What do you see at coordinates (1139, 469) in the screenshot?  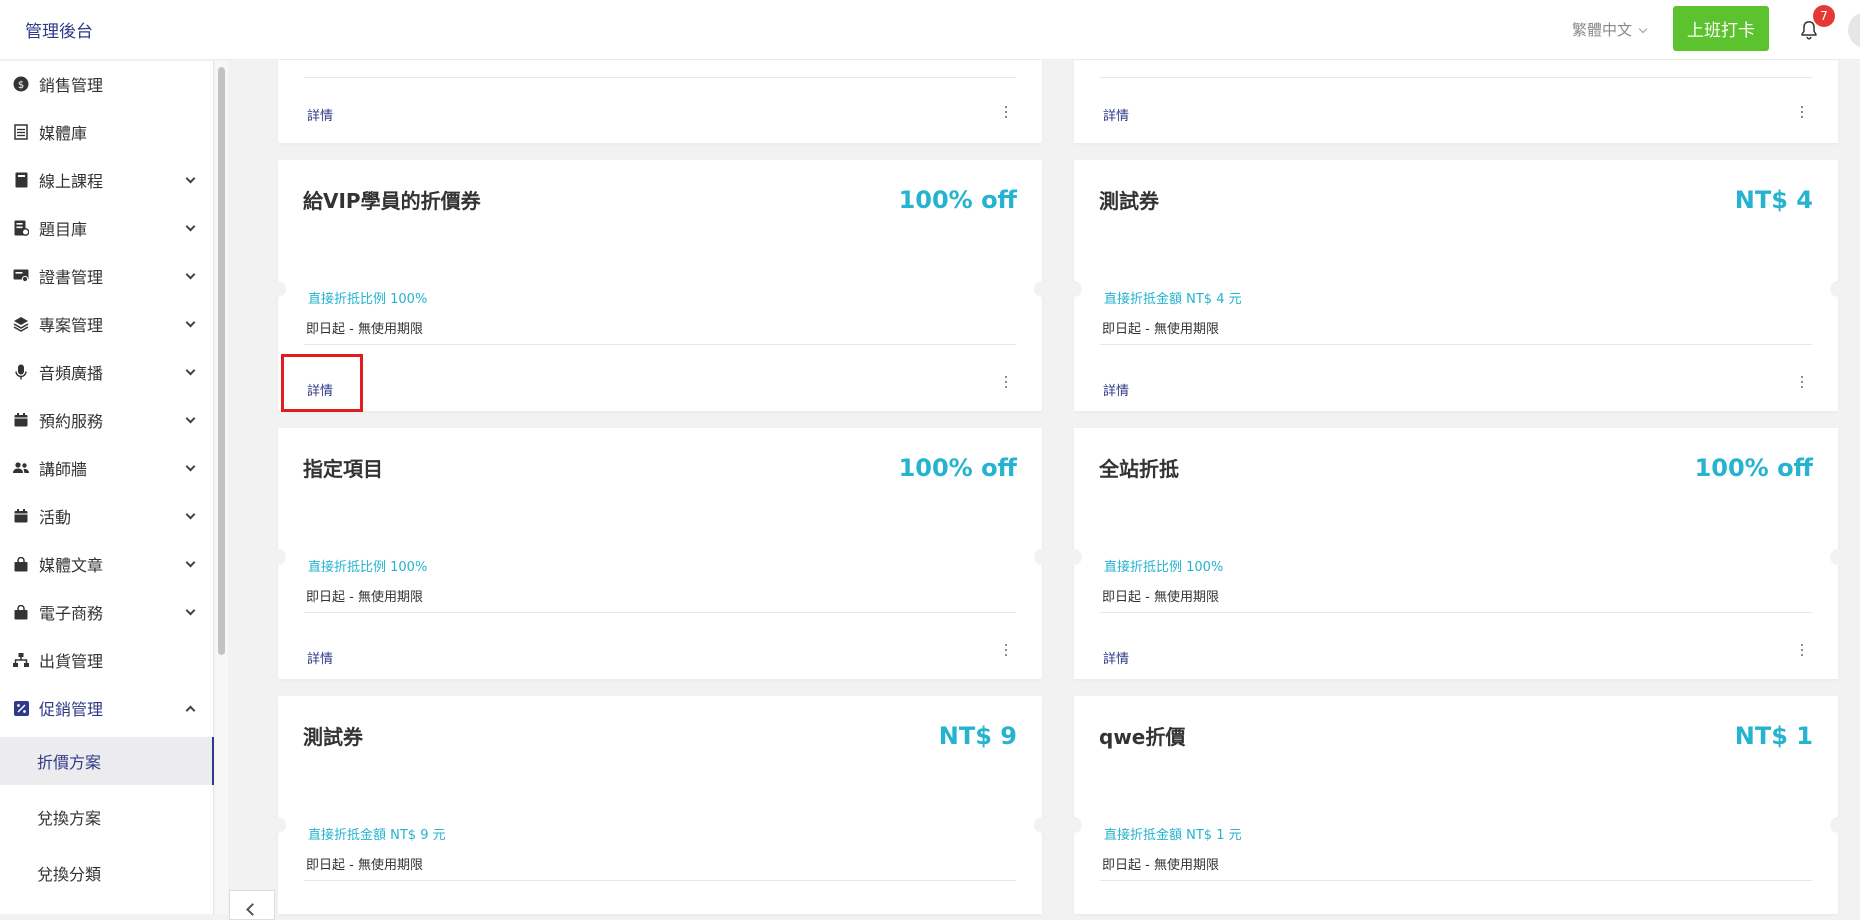 I see `coupon-title: 全站折抵` at bounding box center [1139, 469].